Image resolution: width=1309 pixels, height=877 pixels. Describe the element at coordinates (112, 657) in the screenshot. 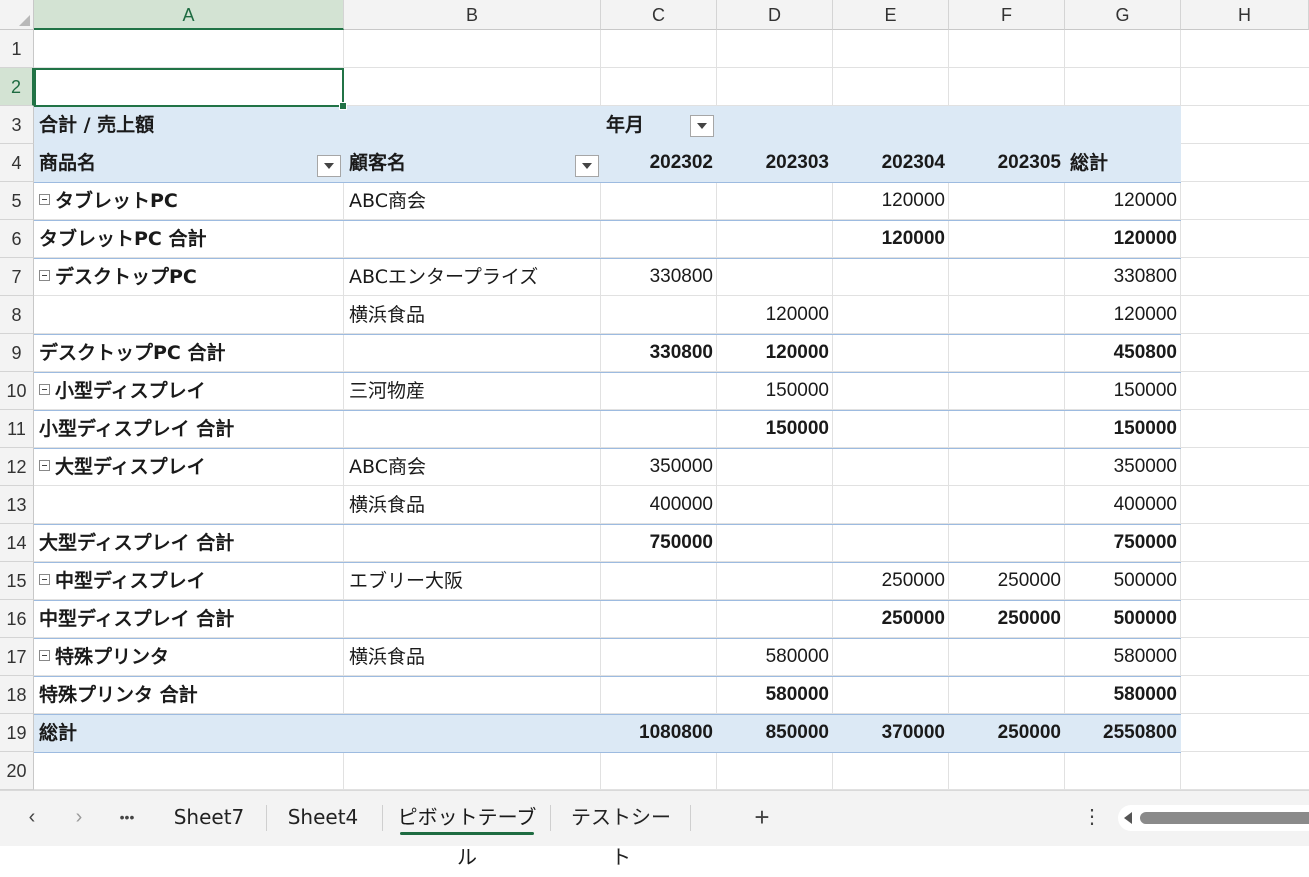

I see `pivot-product-label: 特殊プリンタ` at that location.